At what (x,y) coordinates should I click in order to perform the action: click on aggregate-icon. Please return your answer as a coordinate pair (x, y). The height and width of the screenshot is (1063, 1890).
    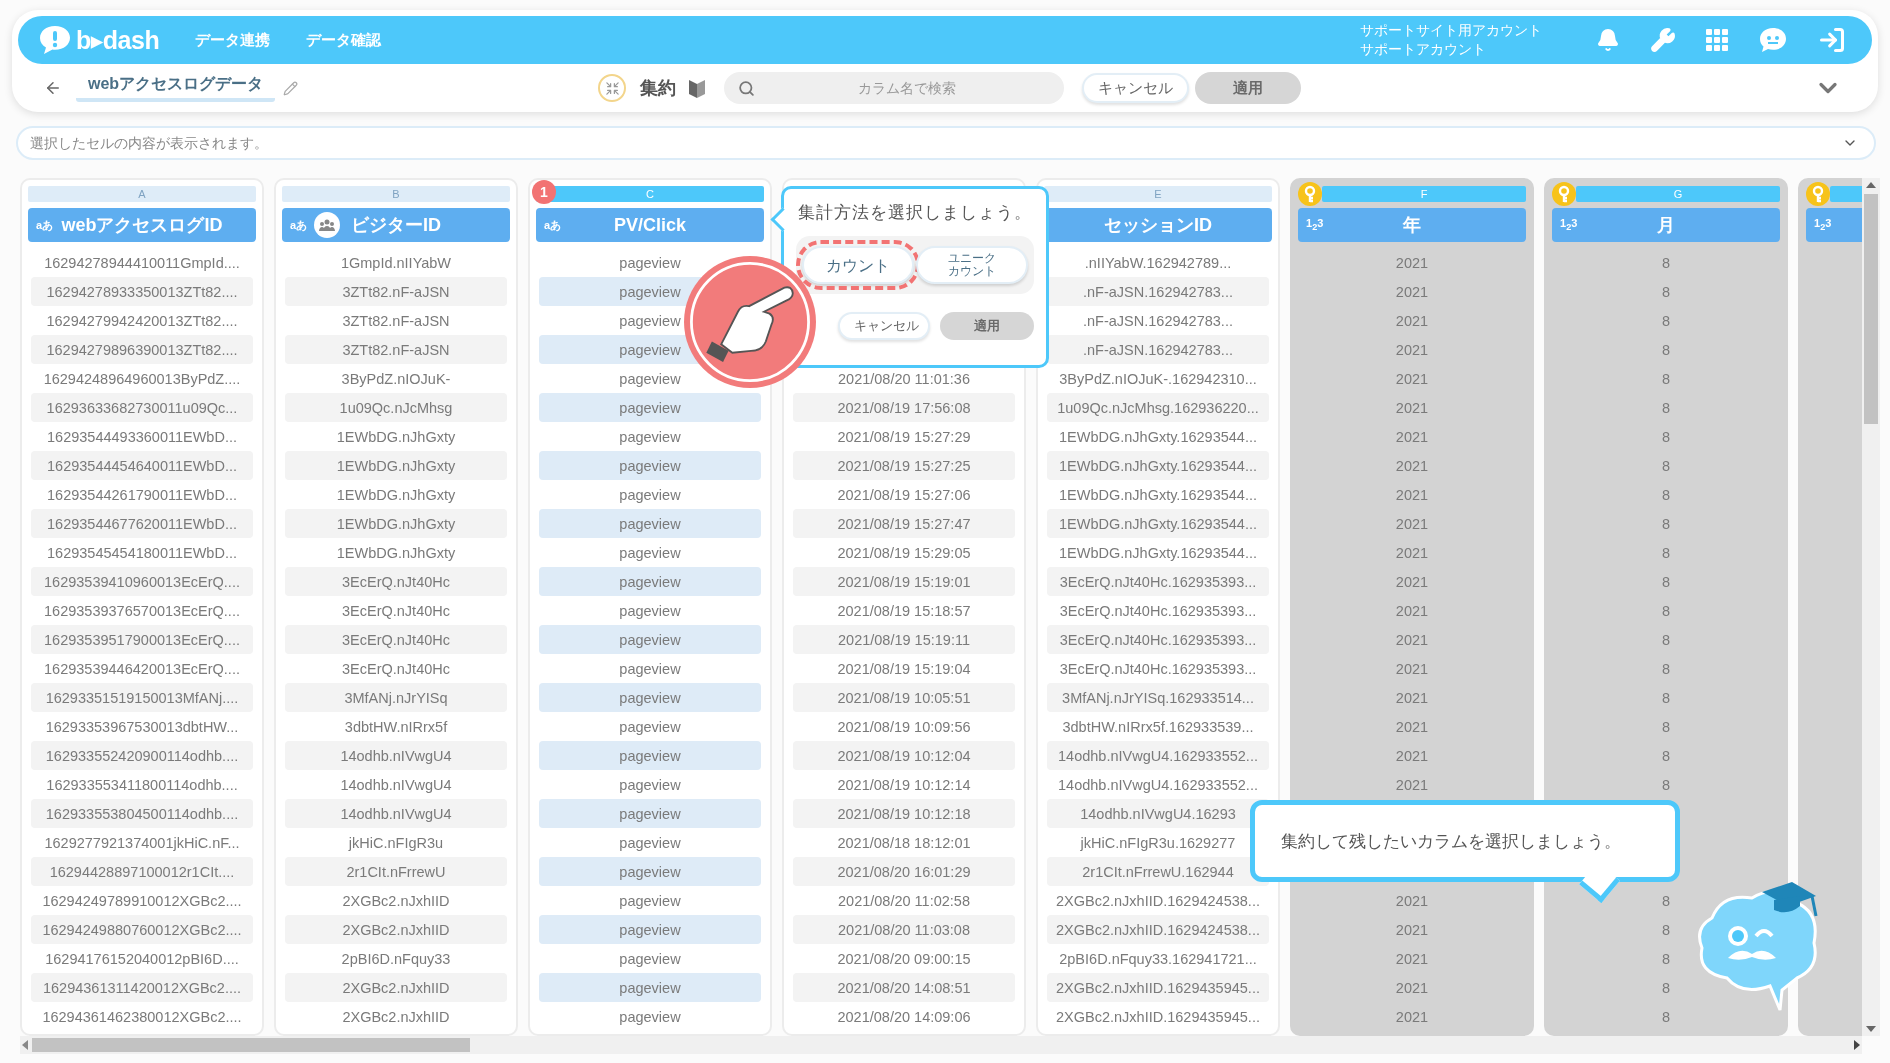
    Looking at the image, I should click on (612, 88).